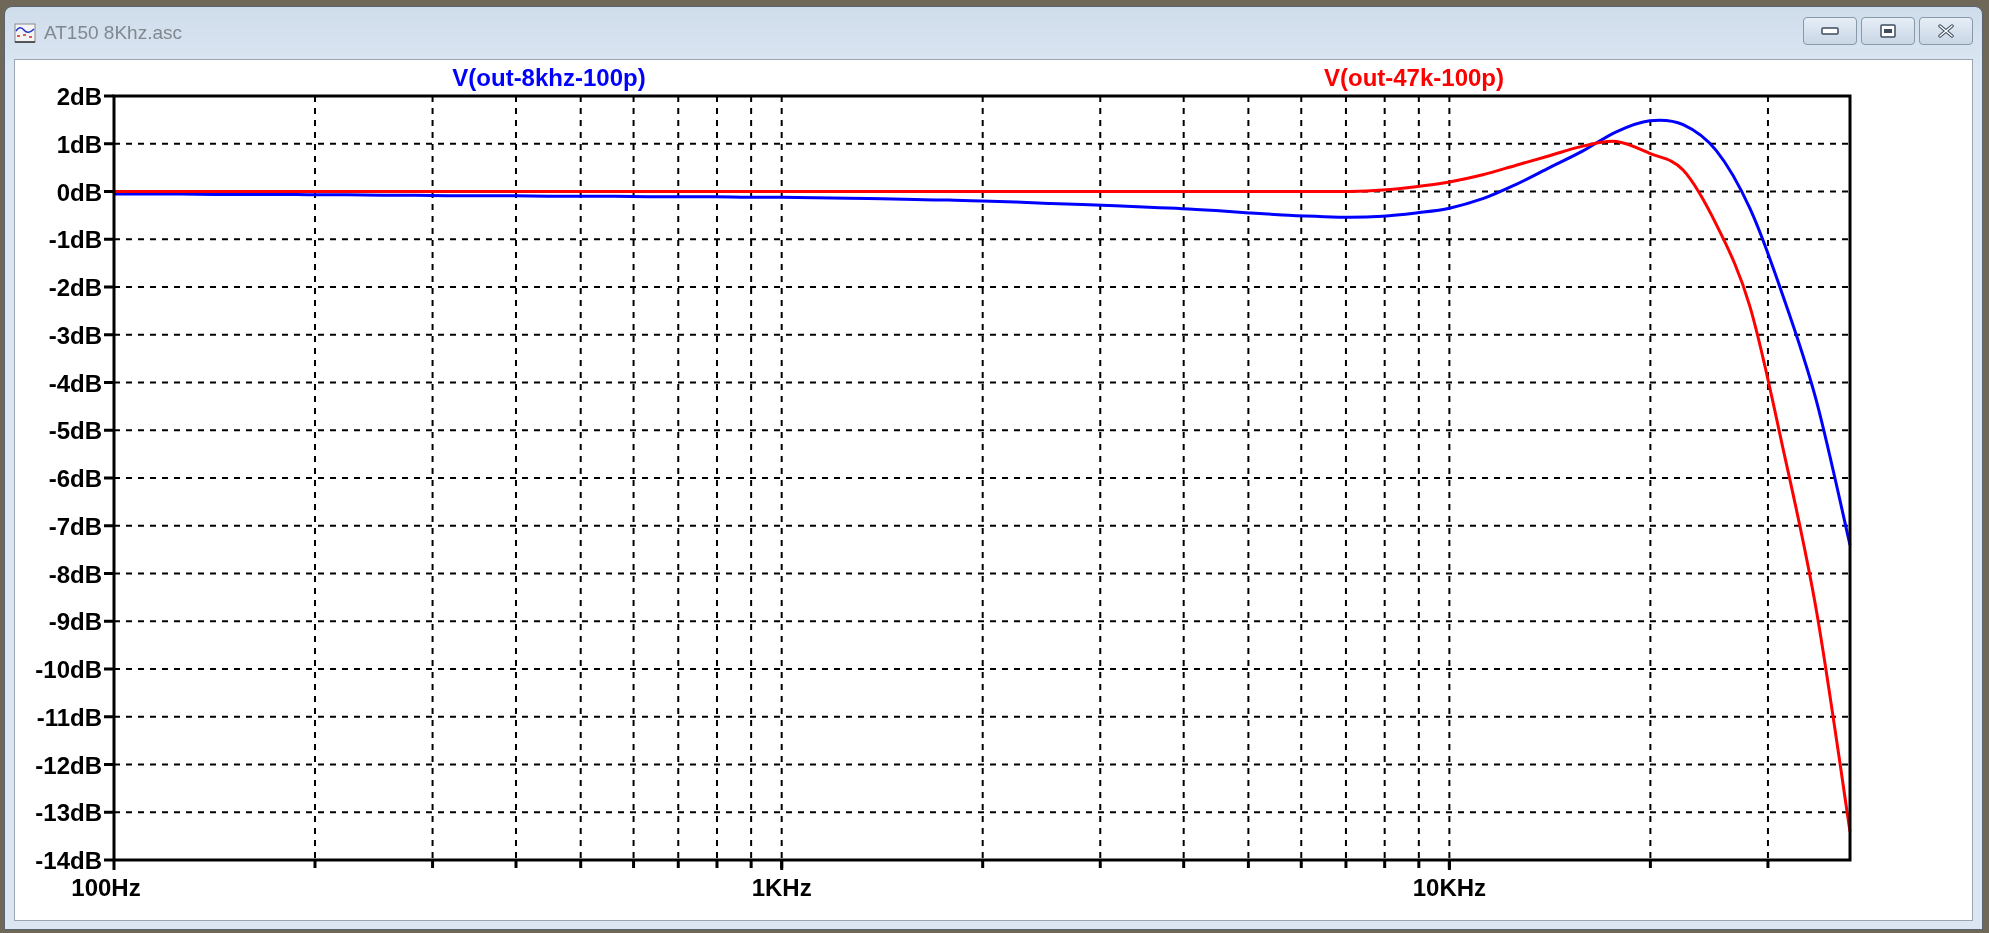 The width and height of the screenshot is (1989, 933). I want to click on y-axis-label: -2dB, so click(75, 287).